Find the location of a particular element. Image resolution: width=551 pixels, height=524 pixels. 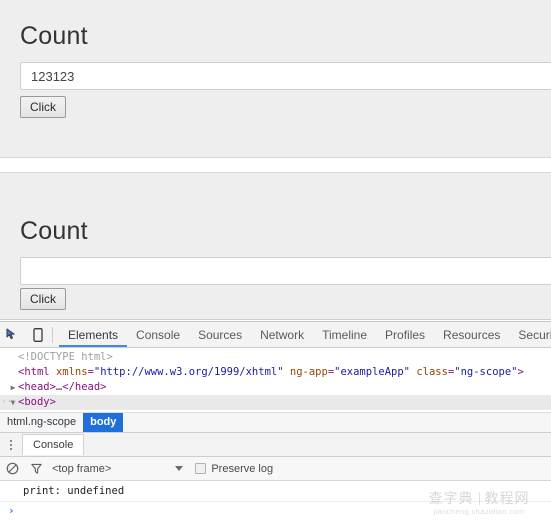

doctype-text: <!DOCTYPE html> is located at coordinates (65, 357).